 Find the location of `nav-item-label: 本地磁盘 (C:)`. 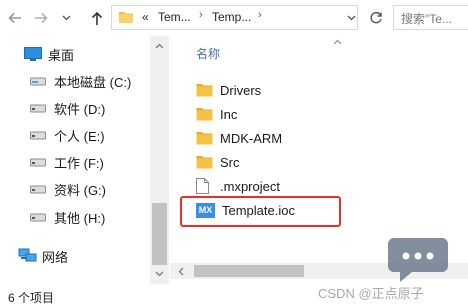

nav-item-label: 本地磁盘 (C:) is located at coordinates (93, 82).